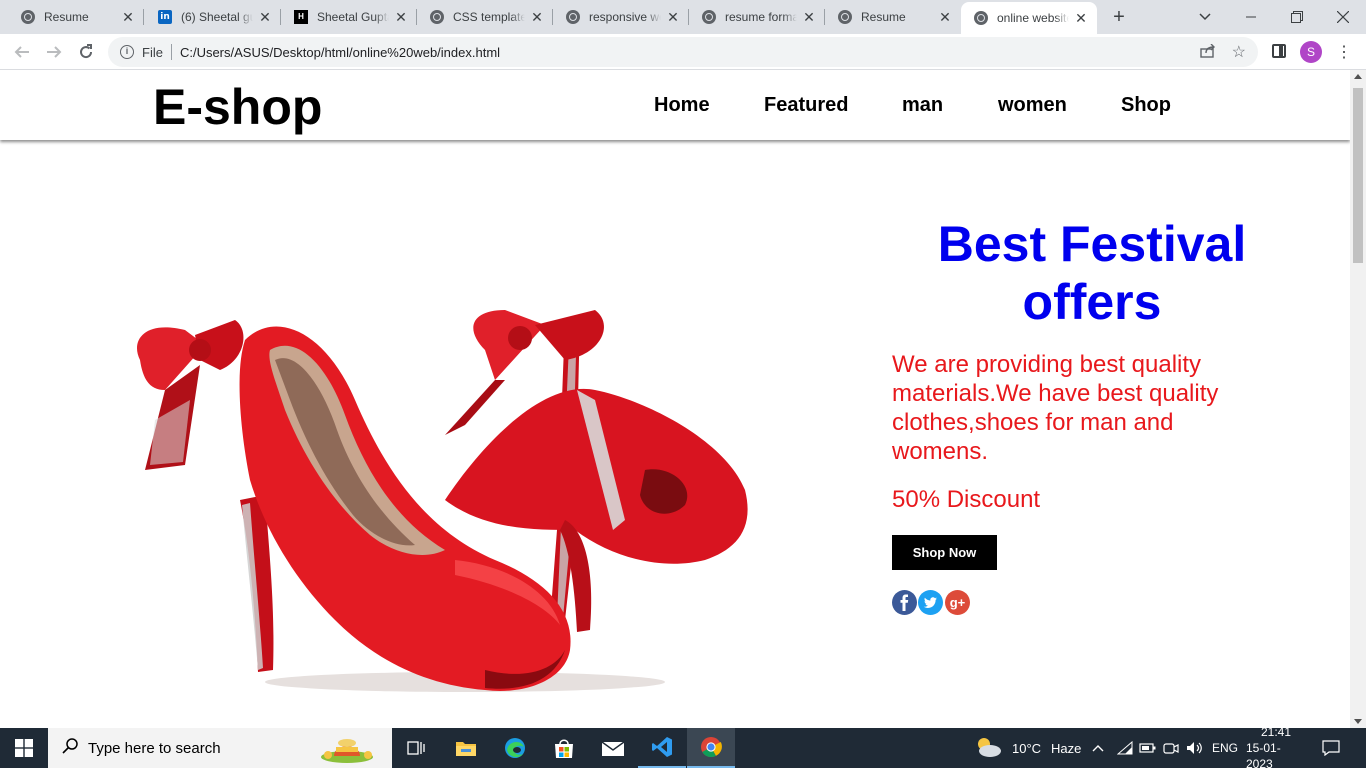 Image resolution: width=1366 pixels, height=772 pixels. I want to click on battery-icon, so click(1148, 748).